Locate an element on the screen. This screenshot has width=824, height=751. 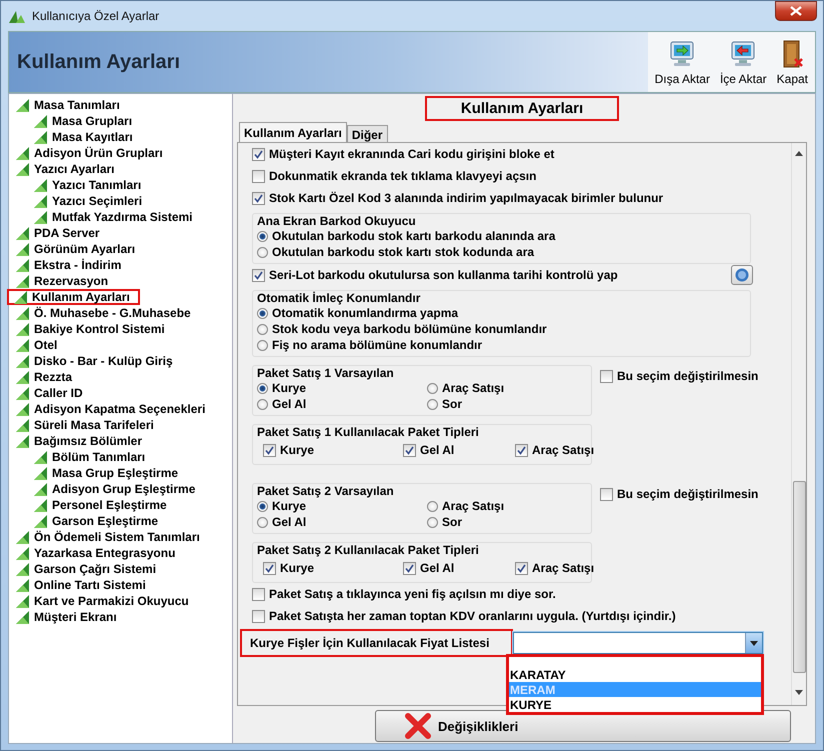
tree-item: Masa Grupları is located at coordinates (75, 121).